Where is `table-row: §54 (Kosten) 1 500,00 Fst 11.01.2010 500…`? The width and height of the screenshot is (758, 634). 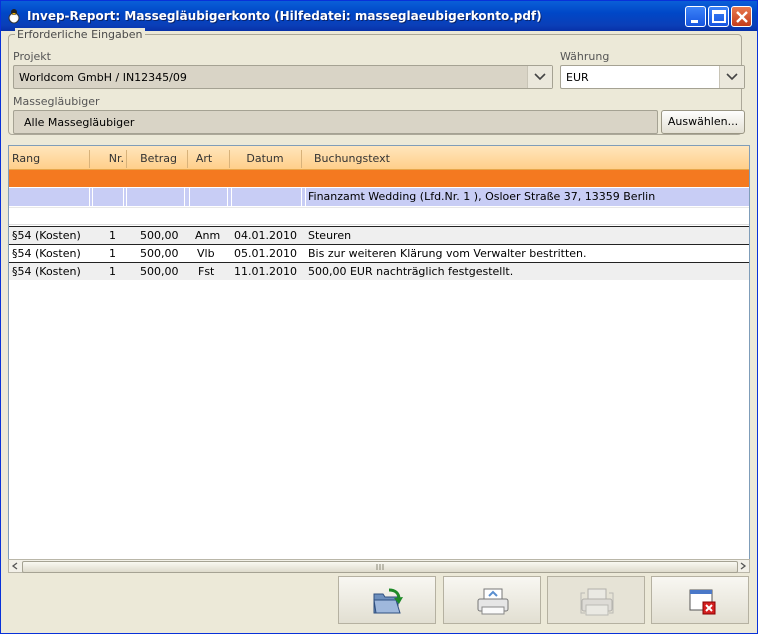 table-row: §54 (Kosten) 1 500,00 Fst 11.01.2010 500… is located at coordinates (379, 271).